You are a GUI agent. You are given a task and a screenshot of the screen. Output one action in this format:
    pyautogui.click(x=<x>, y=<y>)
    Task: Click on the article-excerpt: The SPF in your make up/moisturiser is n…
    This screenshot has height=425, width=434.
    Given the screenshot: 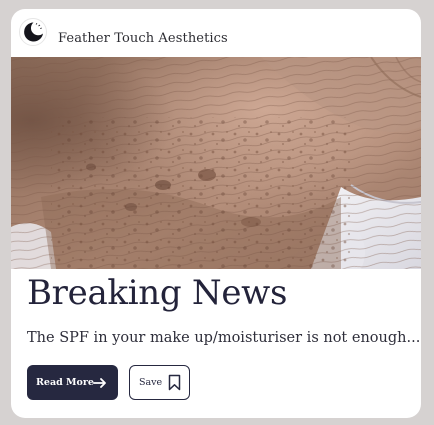 What is the action you would take?
    pyautogui.click(x=224, y=338)
    